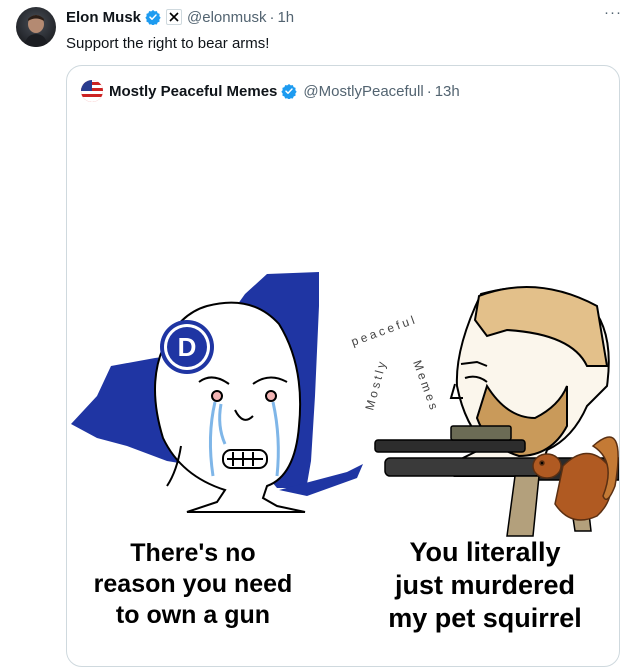 This screenshot has height=667, width=640. What do you see at coordinates (193, 553) in the screenshot?
I see `left-caption-line: There's no` at bounding box center [193, 553].